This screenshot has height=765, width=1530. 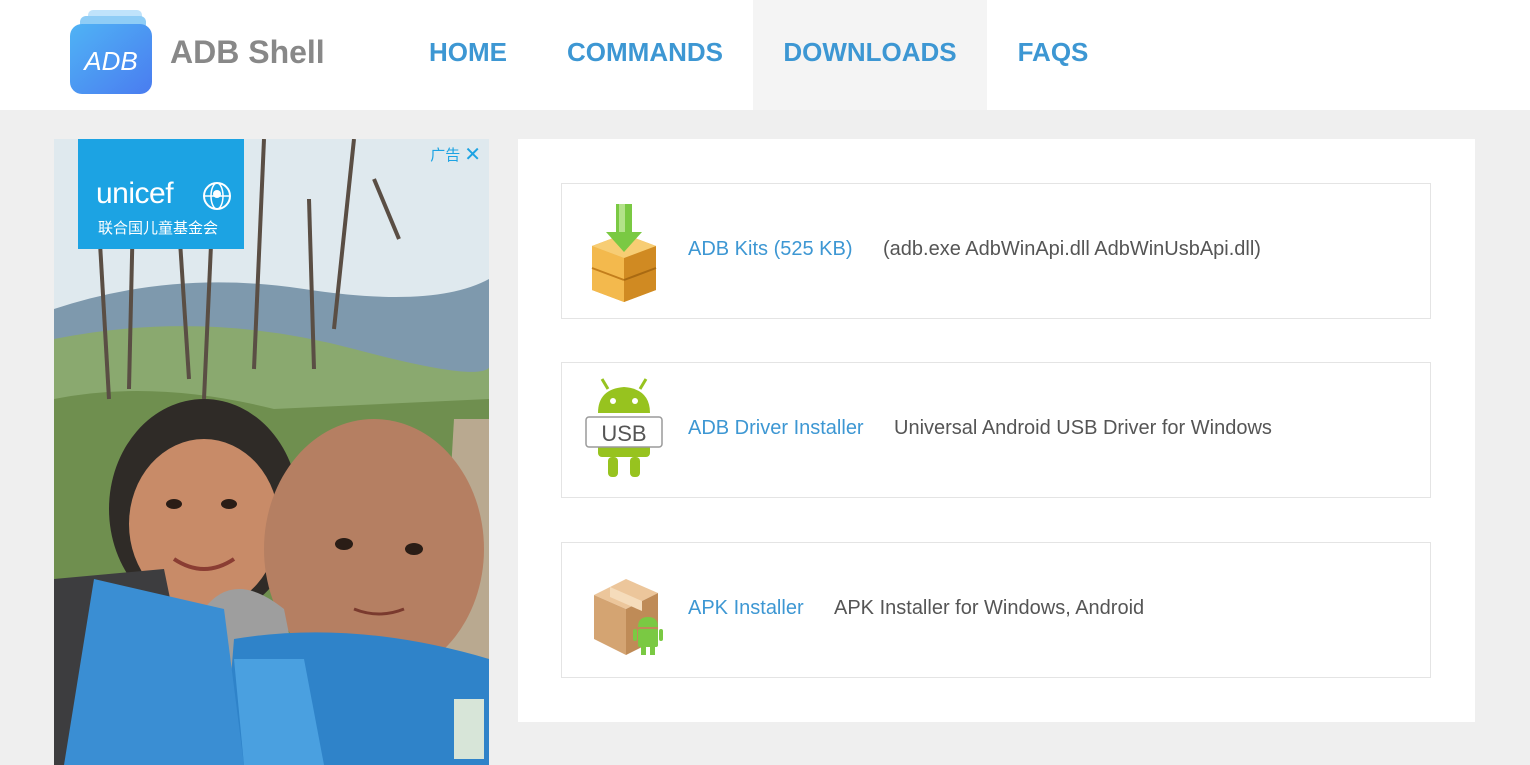 I want to click on adb-logo-icon: ADB, so click(x=112, y=52).